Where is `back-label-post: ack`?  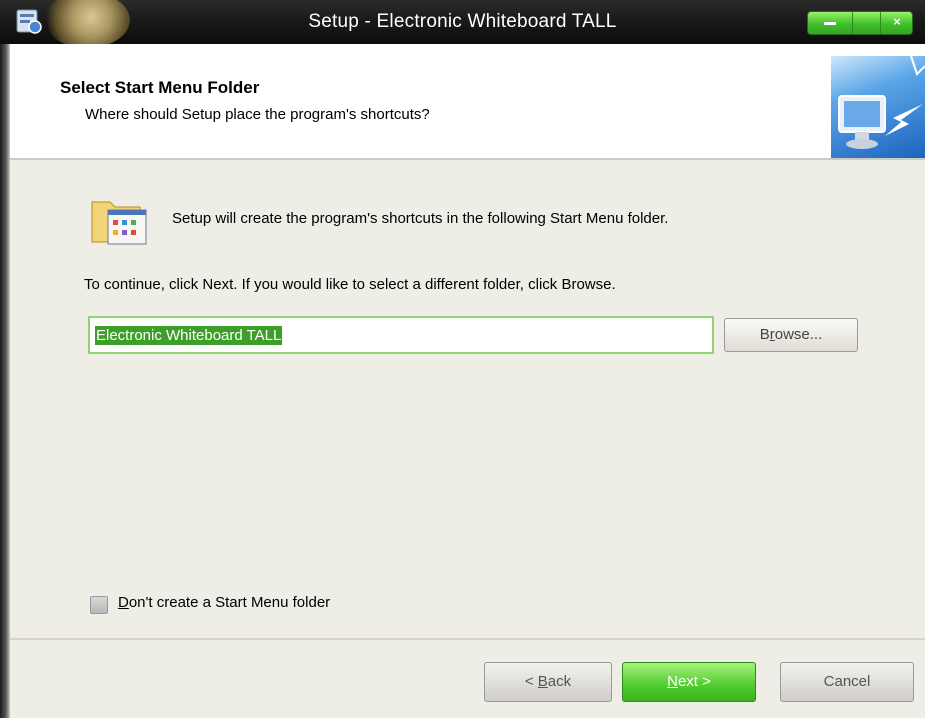
back-label-post: ack is located at coordinates (559, 681).